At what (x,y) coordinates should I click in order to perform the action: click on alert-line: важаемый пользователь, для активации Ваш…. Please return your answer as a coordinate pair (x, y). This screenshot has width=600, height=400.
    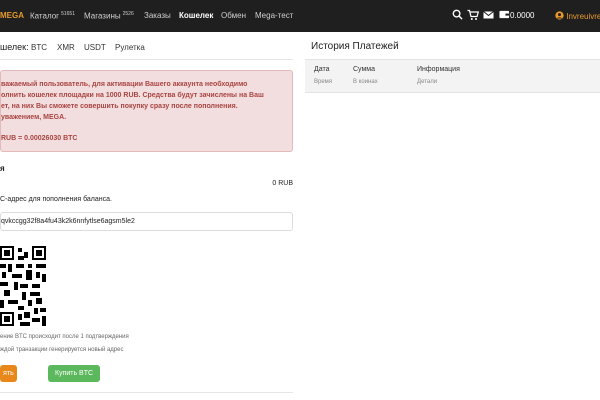
    Looking at the image, I should click on (124, 84).